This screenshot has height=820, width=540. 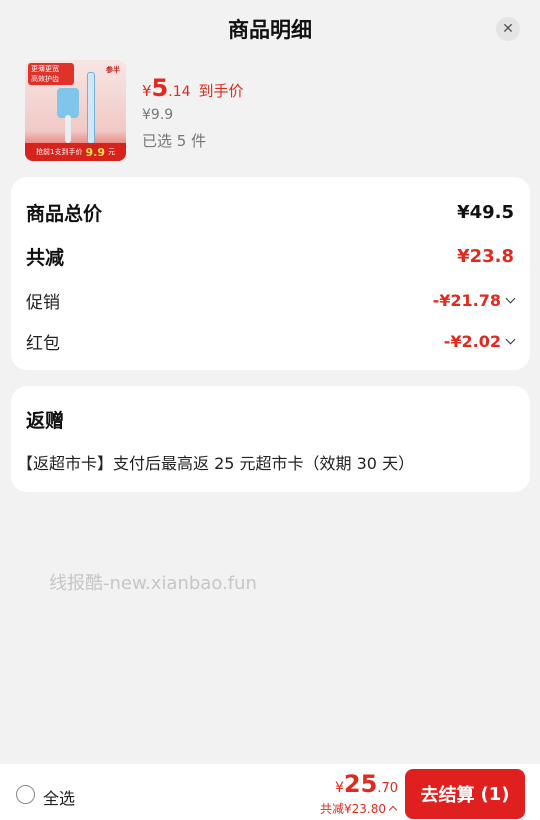 I want to click on checkout-button: 去结算 (1), so click(x=465, y=794).